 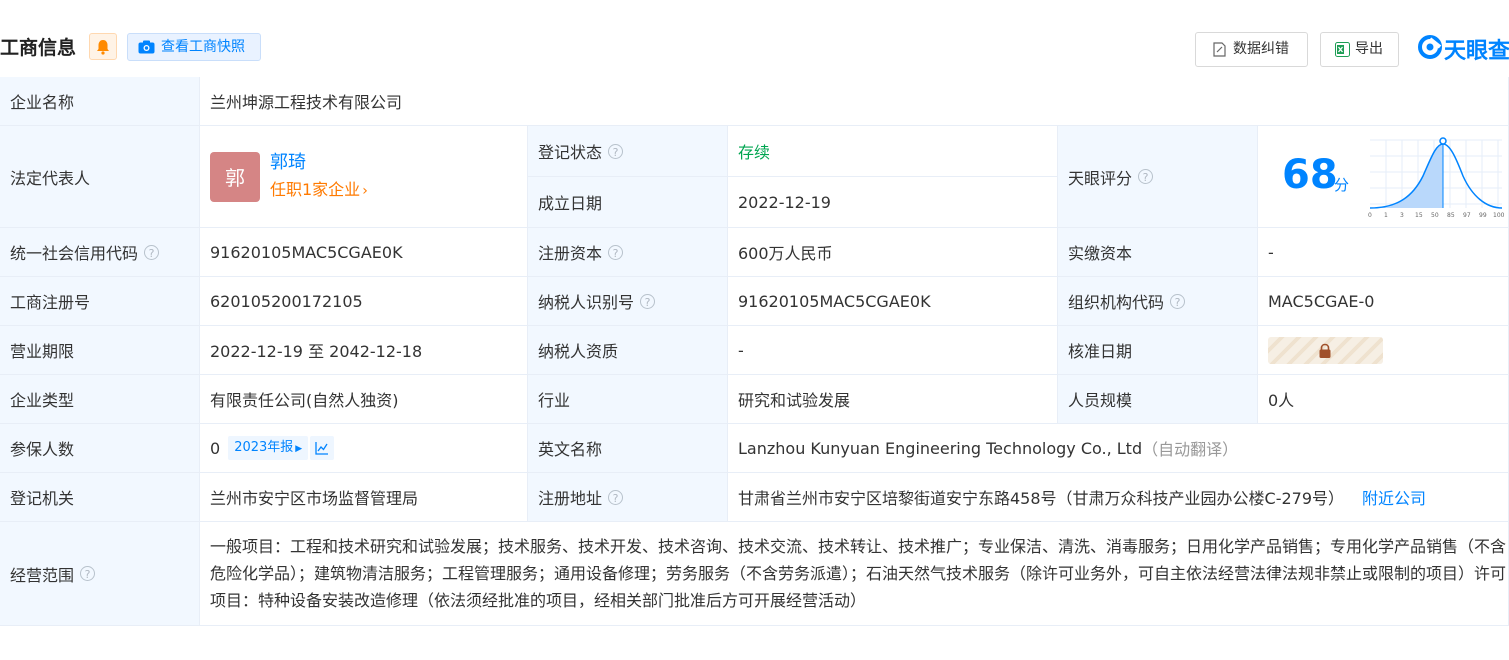 What do you see at coordinates (100, 101) in the screenshot?
I see `label-company-name: 企业名称` at bounding box center [100, 101].